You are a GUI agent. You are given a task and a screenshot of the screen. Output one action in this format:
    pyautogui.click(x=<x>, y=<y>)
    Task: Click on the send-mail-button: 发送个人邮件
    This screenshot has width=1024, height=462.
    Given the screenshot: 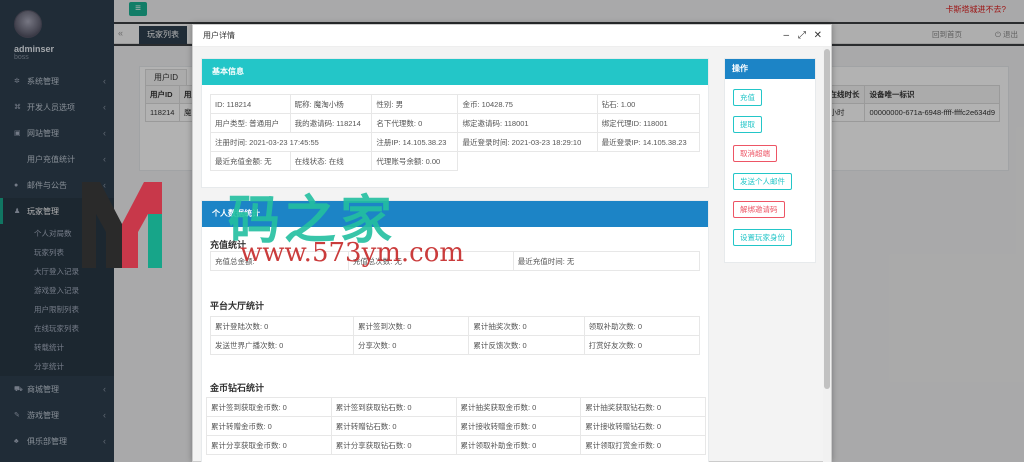 What is the action you would take?
    pyautogui.click(x=762, y=181)
    